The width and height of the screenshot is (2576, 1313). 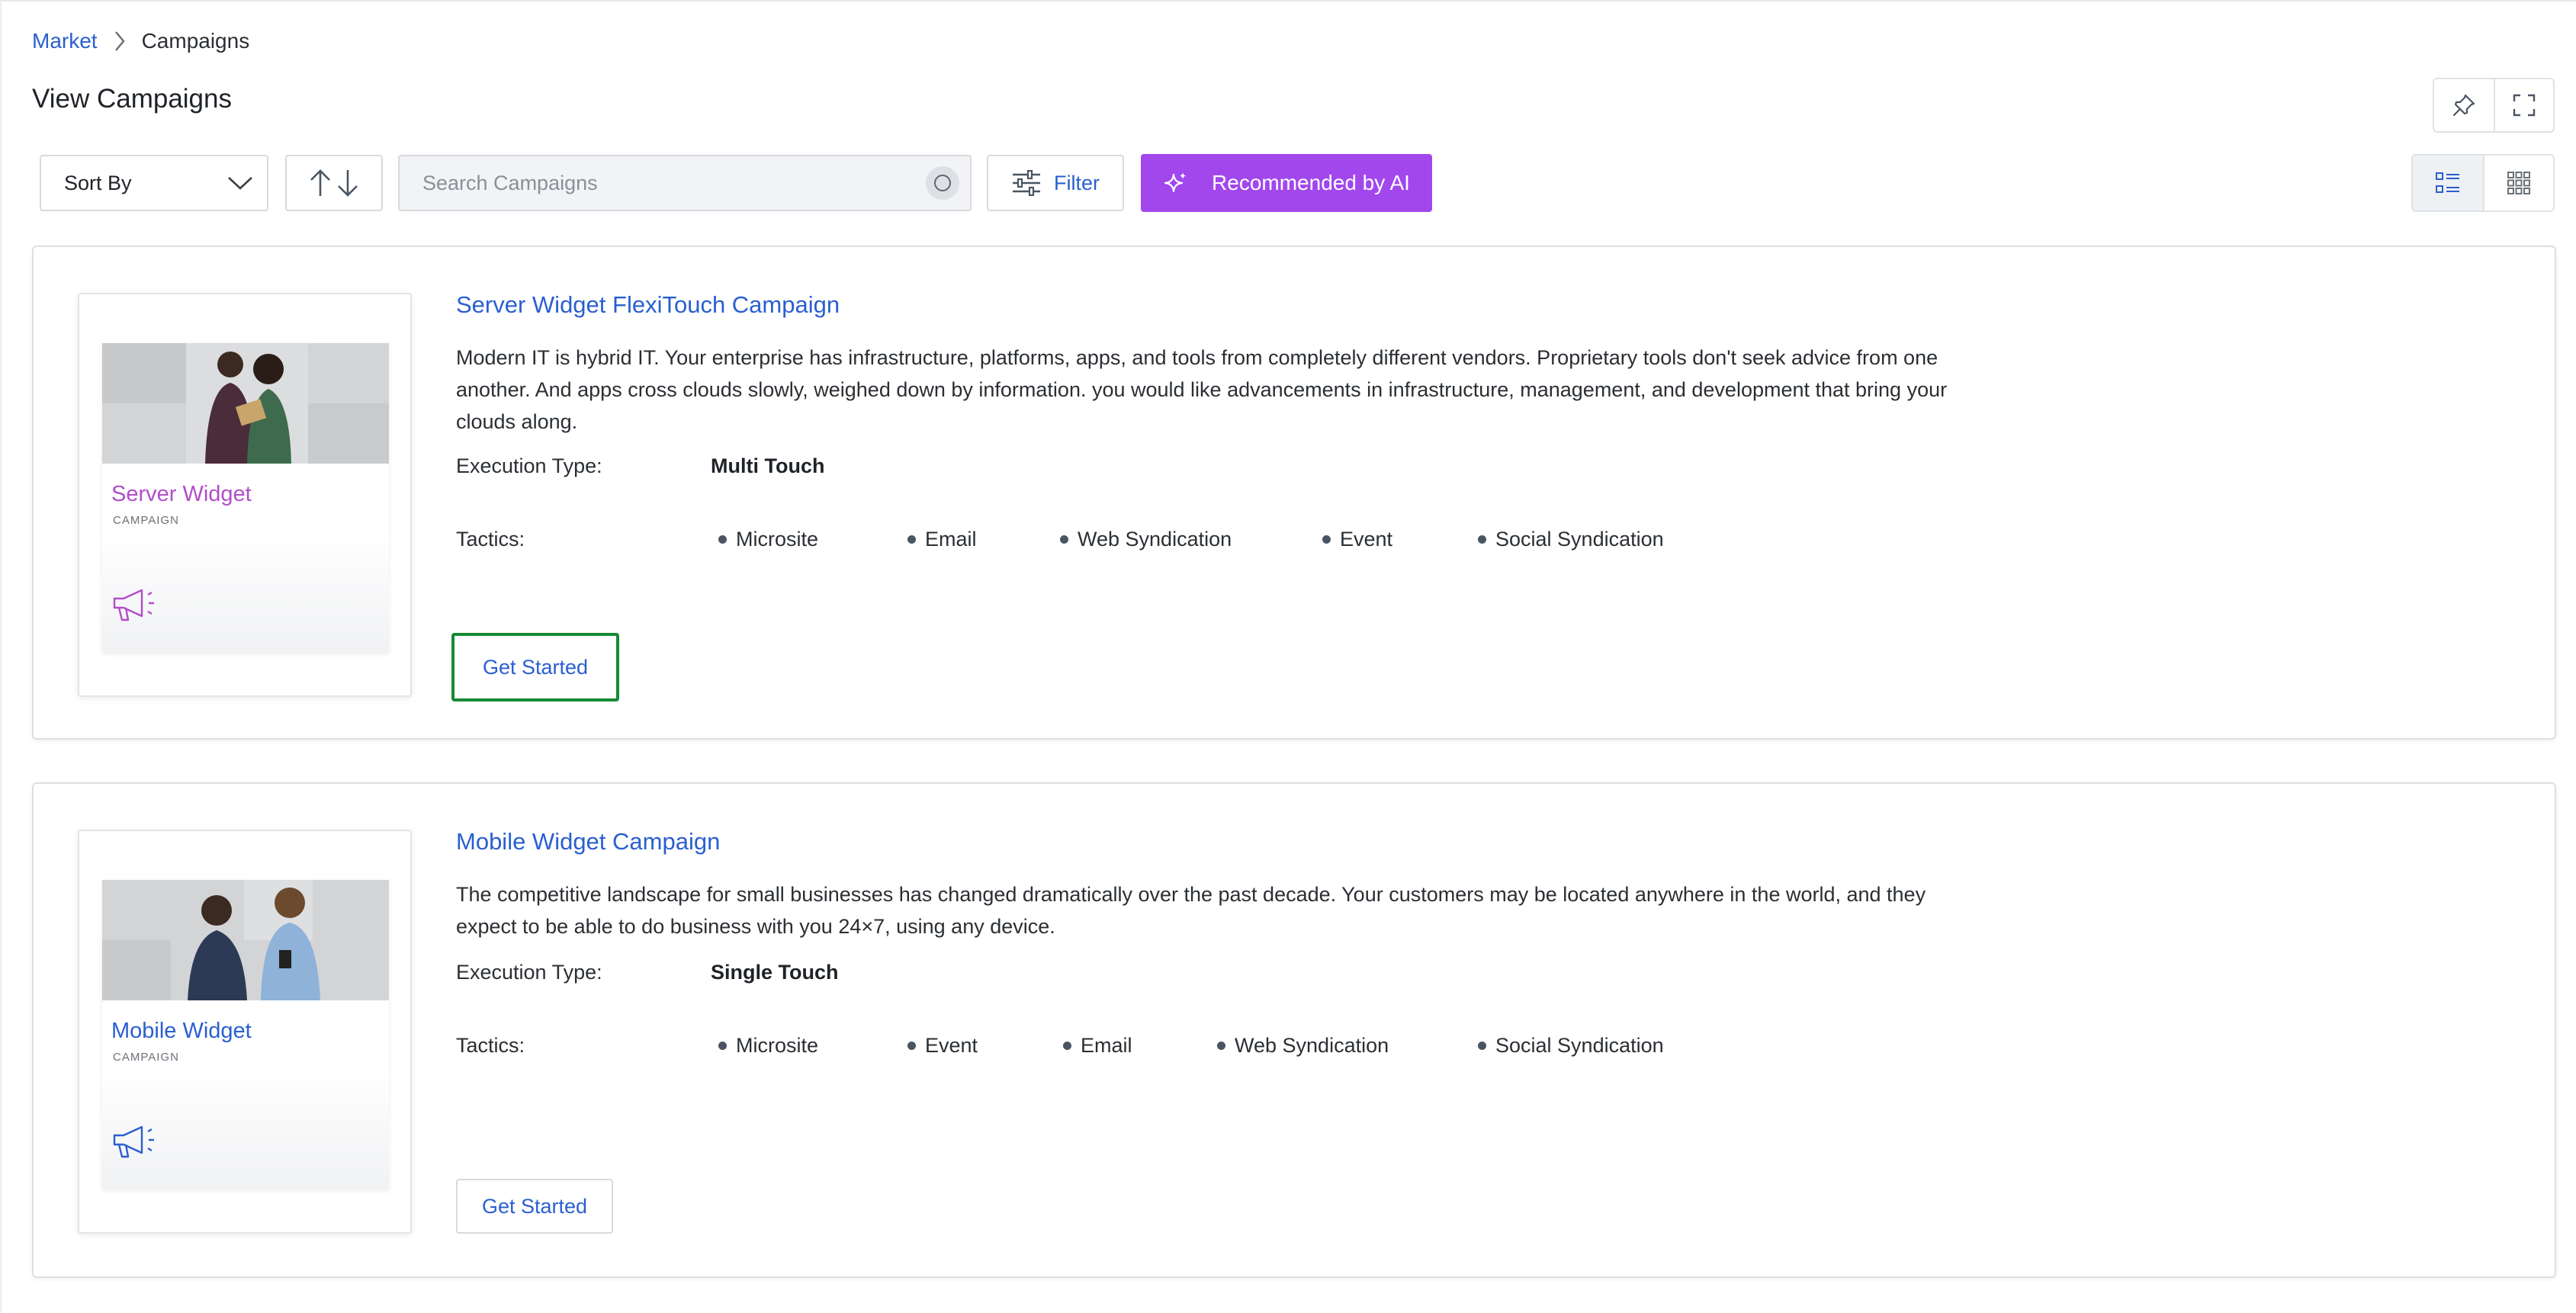 What do you see at coordinates (320, 182) in the screenshot?
I see `arrow-up-icon` at bounding box center [320, 182].